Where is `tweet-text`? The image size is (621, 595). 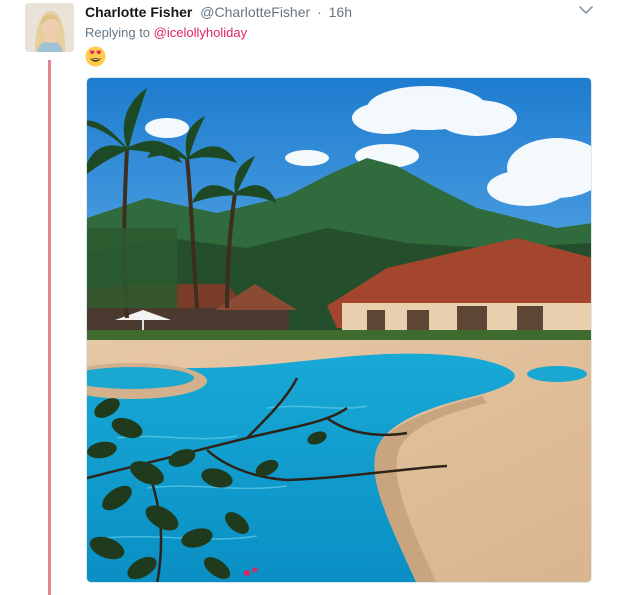 tweet-text is located at coordinates (95, 56).